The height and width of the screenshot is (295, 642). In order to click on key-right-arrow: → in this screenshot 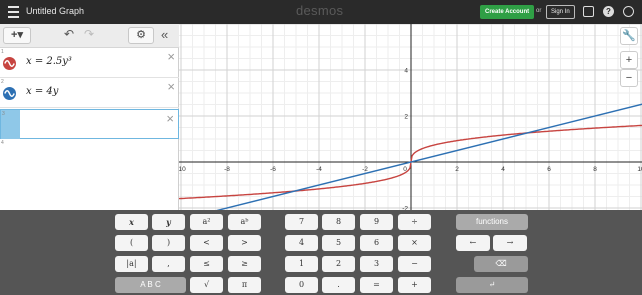, I will do `click(510, 243)`.